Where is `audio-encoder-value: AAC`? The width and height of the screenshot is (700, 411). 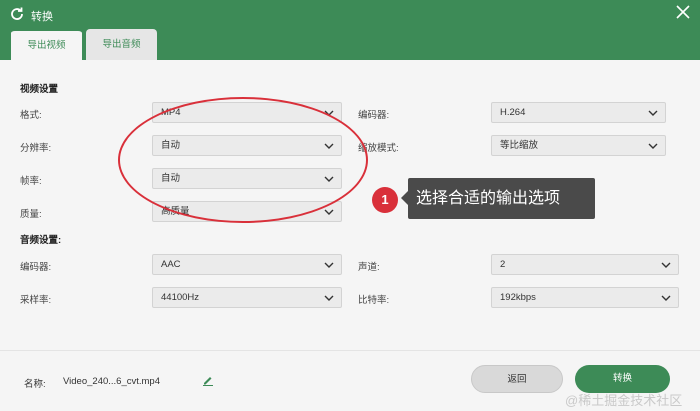 audio-encoder-value: AAC is located at coordinates (171, 264).